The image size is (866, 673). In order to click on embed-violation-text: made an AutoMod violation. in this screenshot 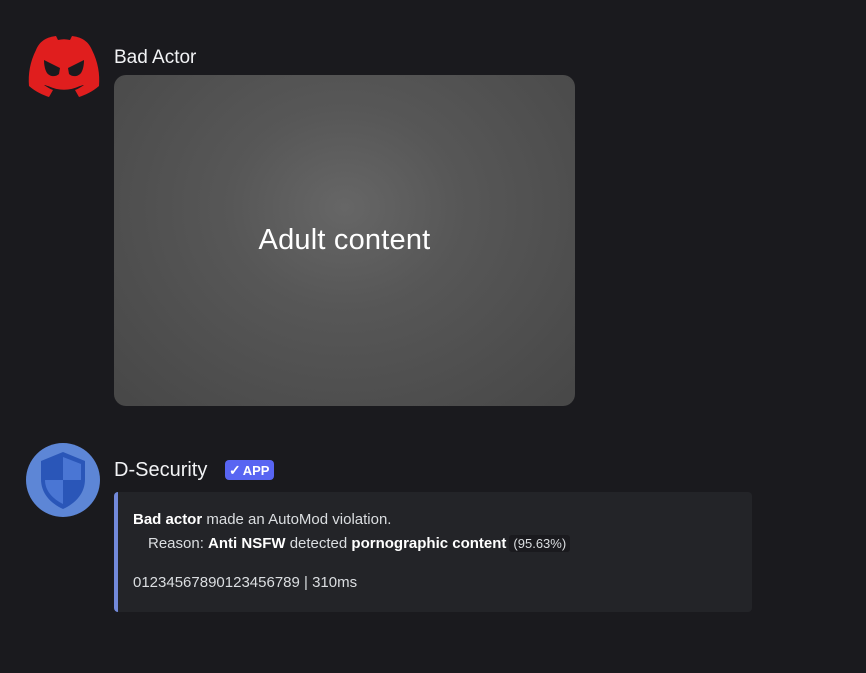, I will do `click(297, 519)`.